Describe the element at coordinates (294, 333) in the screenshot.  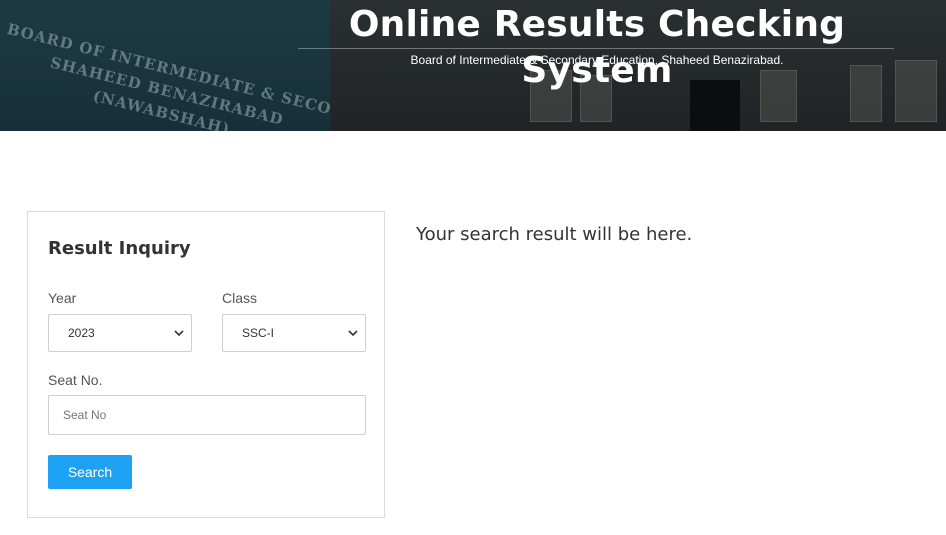
I see `class-select: SSC-I` at that location.